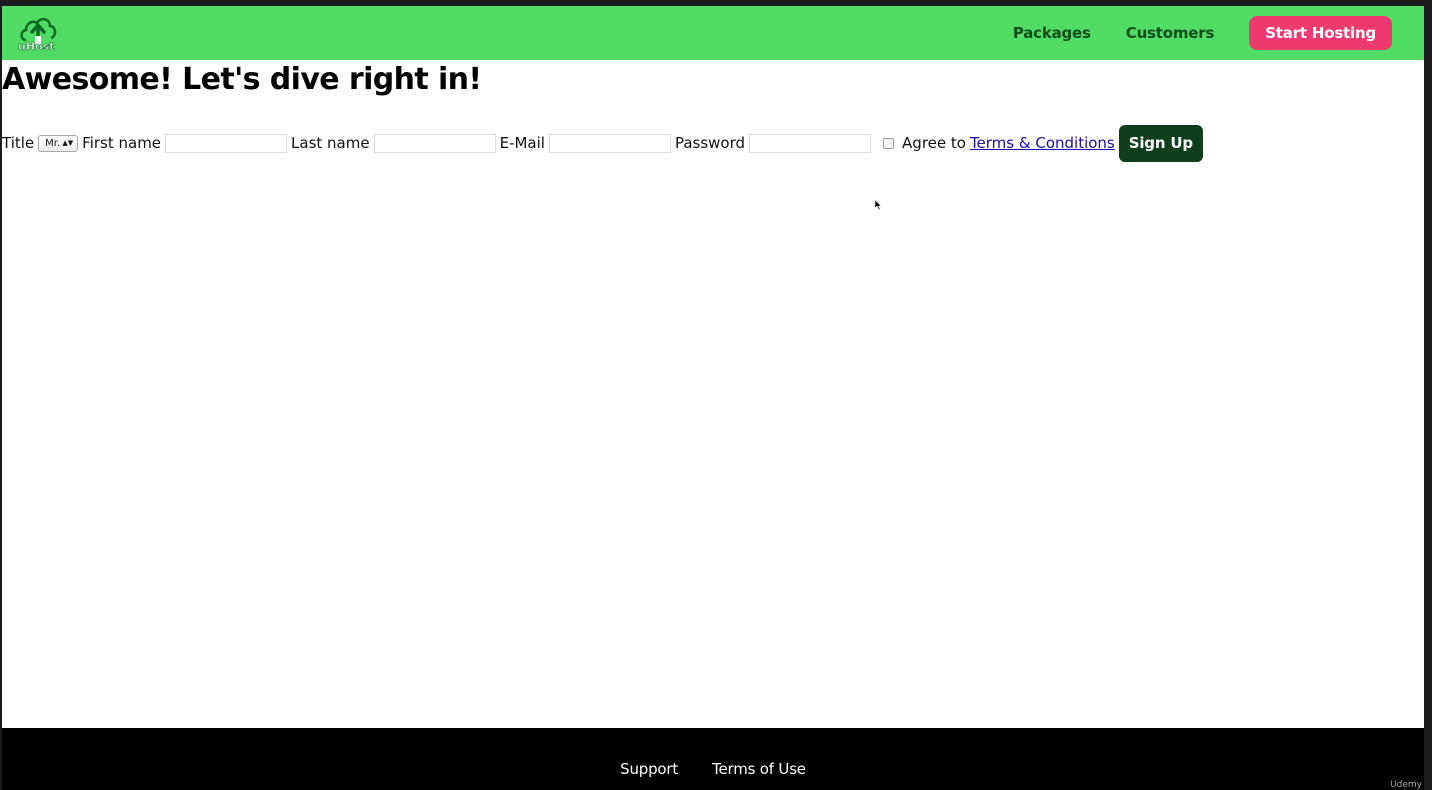  I want to click on nav-packages-link: Packages, so click(1052, 33).